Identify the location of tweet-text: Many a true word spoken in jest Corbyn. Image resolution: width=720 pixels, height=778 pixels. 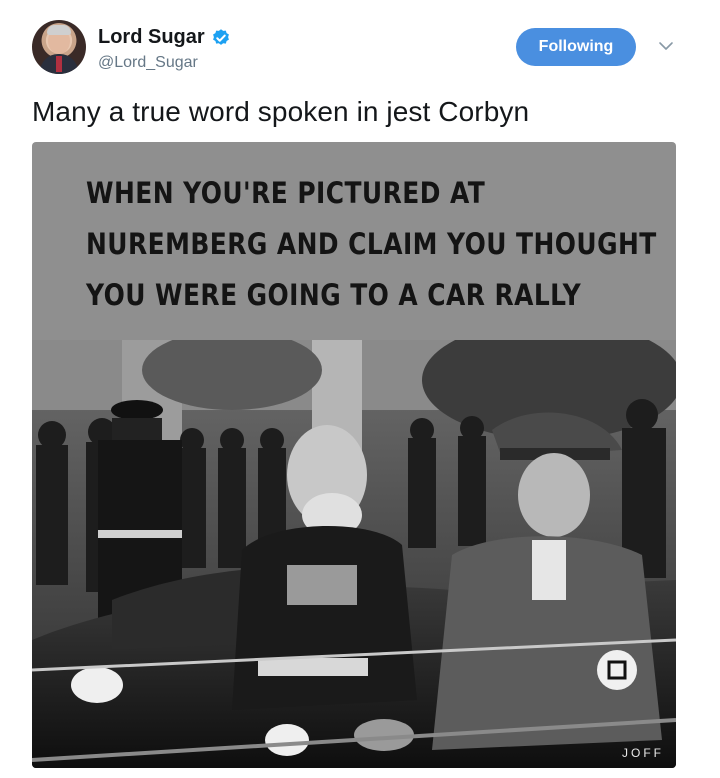
(281, 111).